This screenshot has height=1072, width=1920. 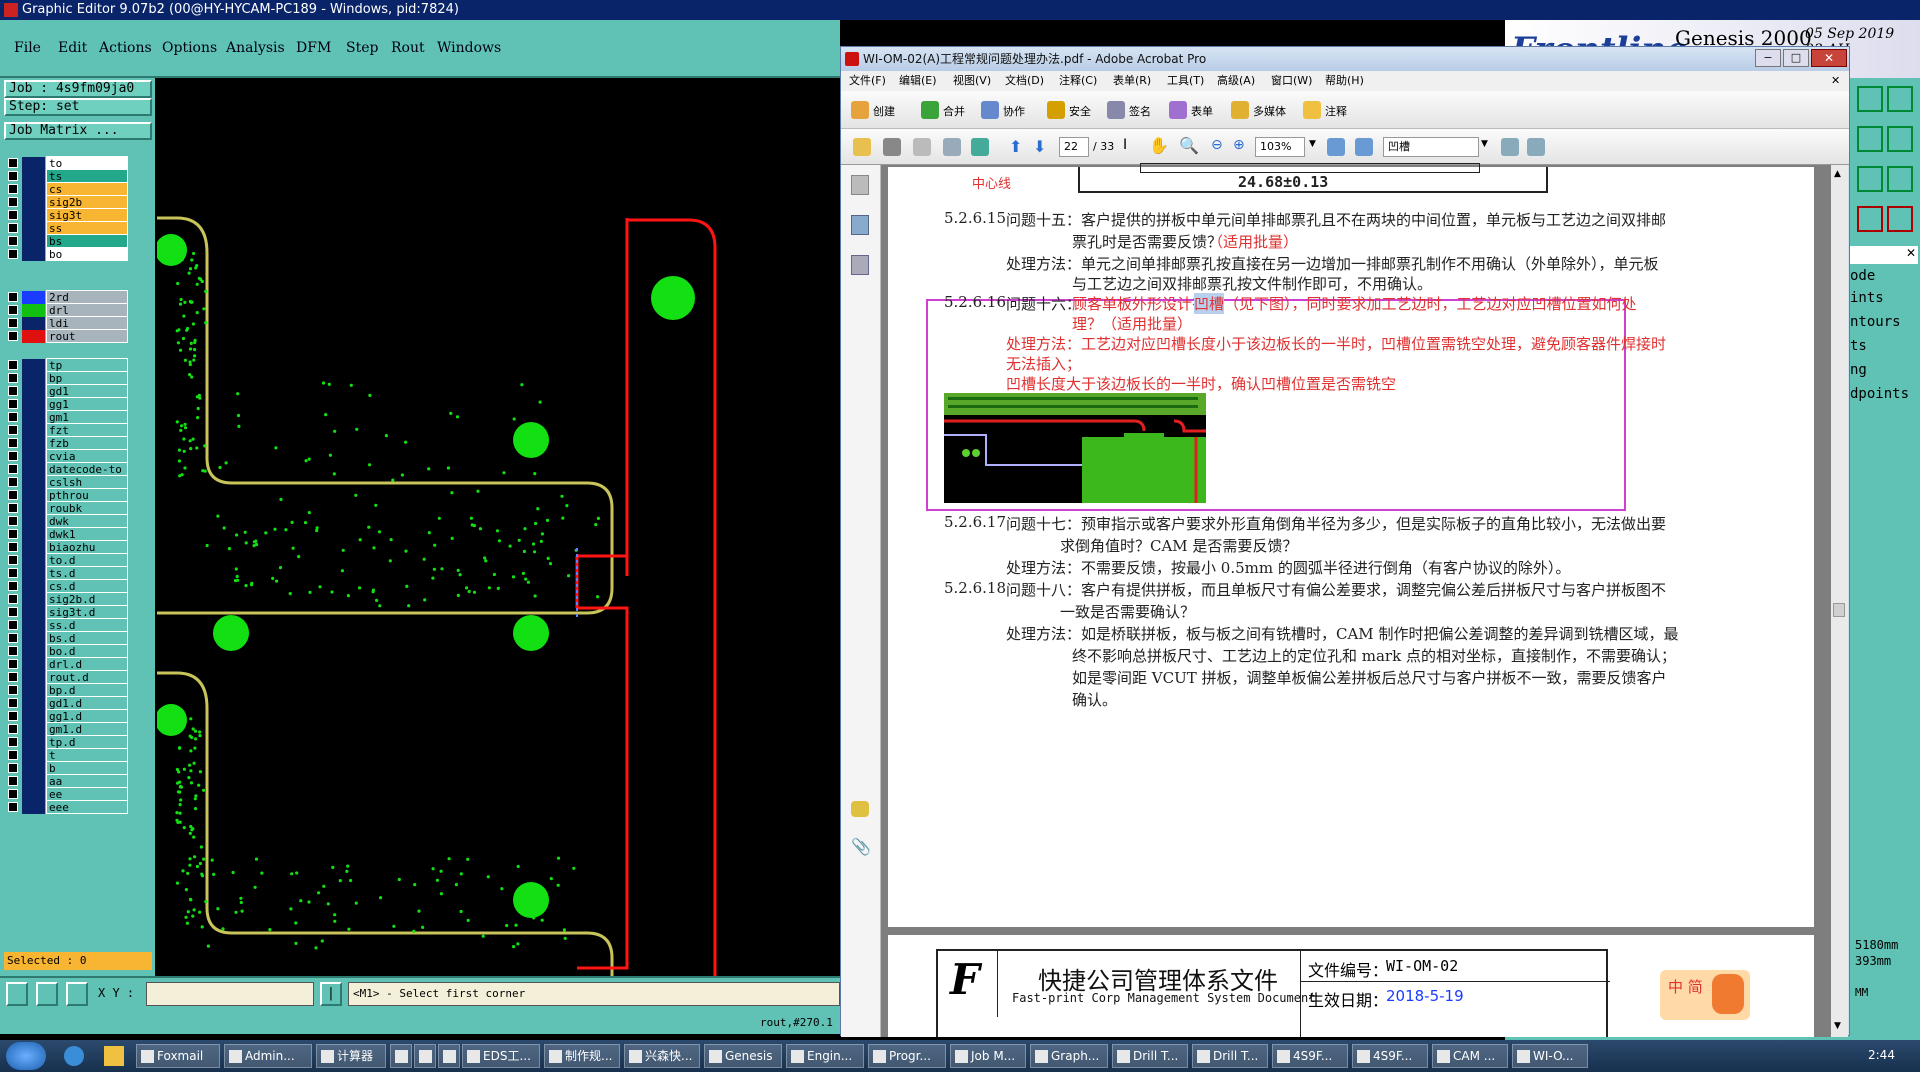 What do you see at coordinates (1431, 147) in the screenshot?
I see `search-input: 凹槽` at bounding box center [1431, 147].